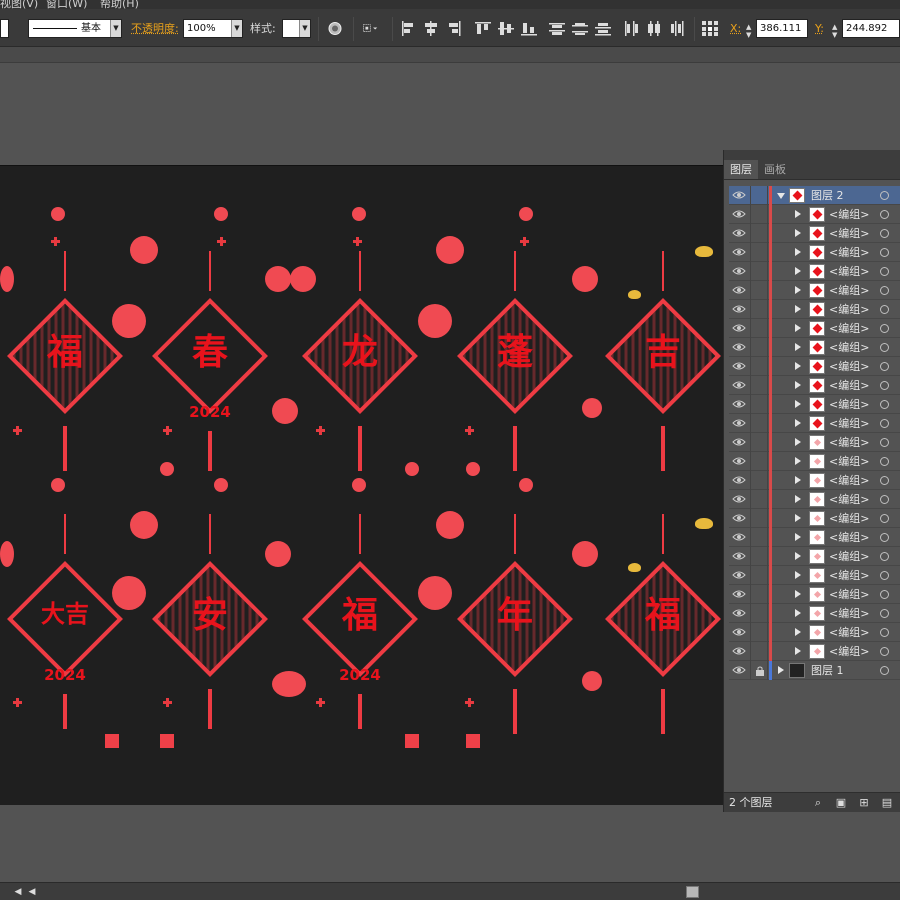  Describe the element at coordinates (818, 803) in the screenshot. I see `locate-object-icon: ⌕` at that location.